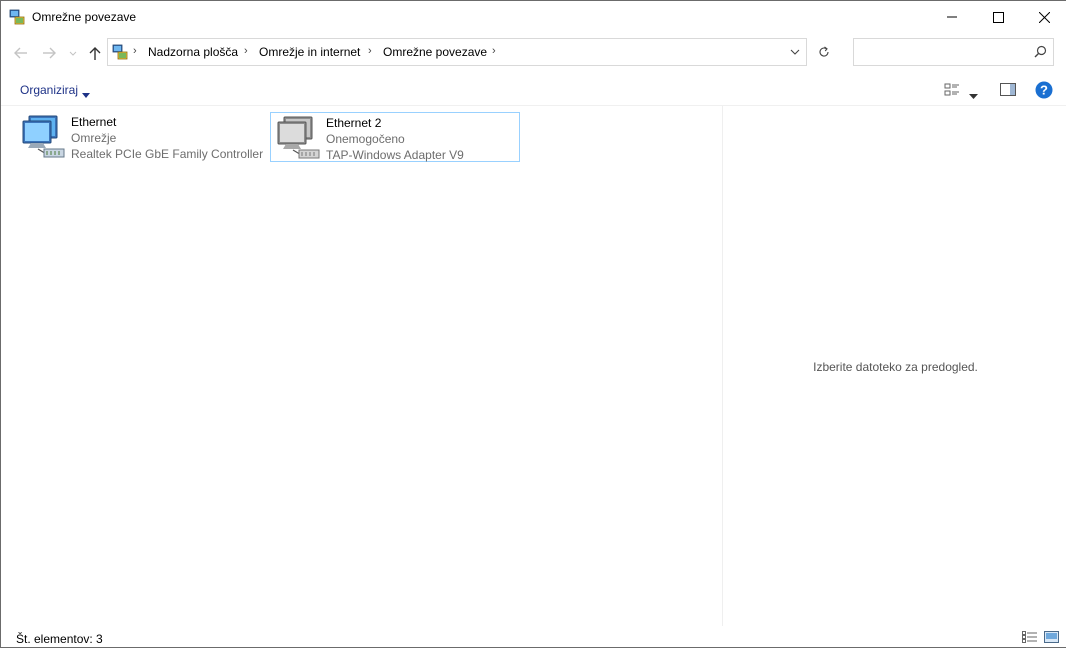 This screenshot has width=1066, height=649. I want to click on up-button, so click(95, 53).